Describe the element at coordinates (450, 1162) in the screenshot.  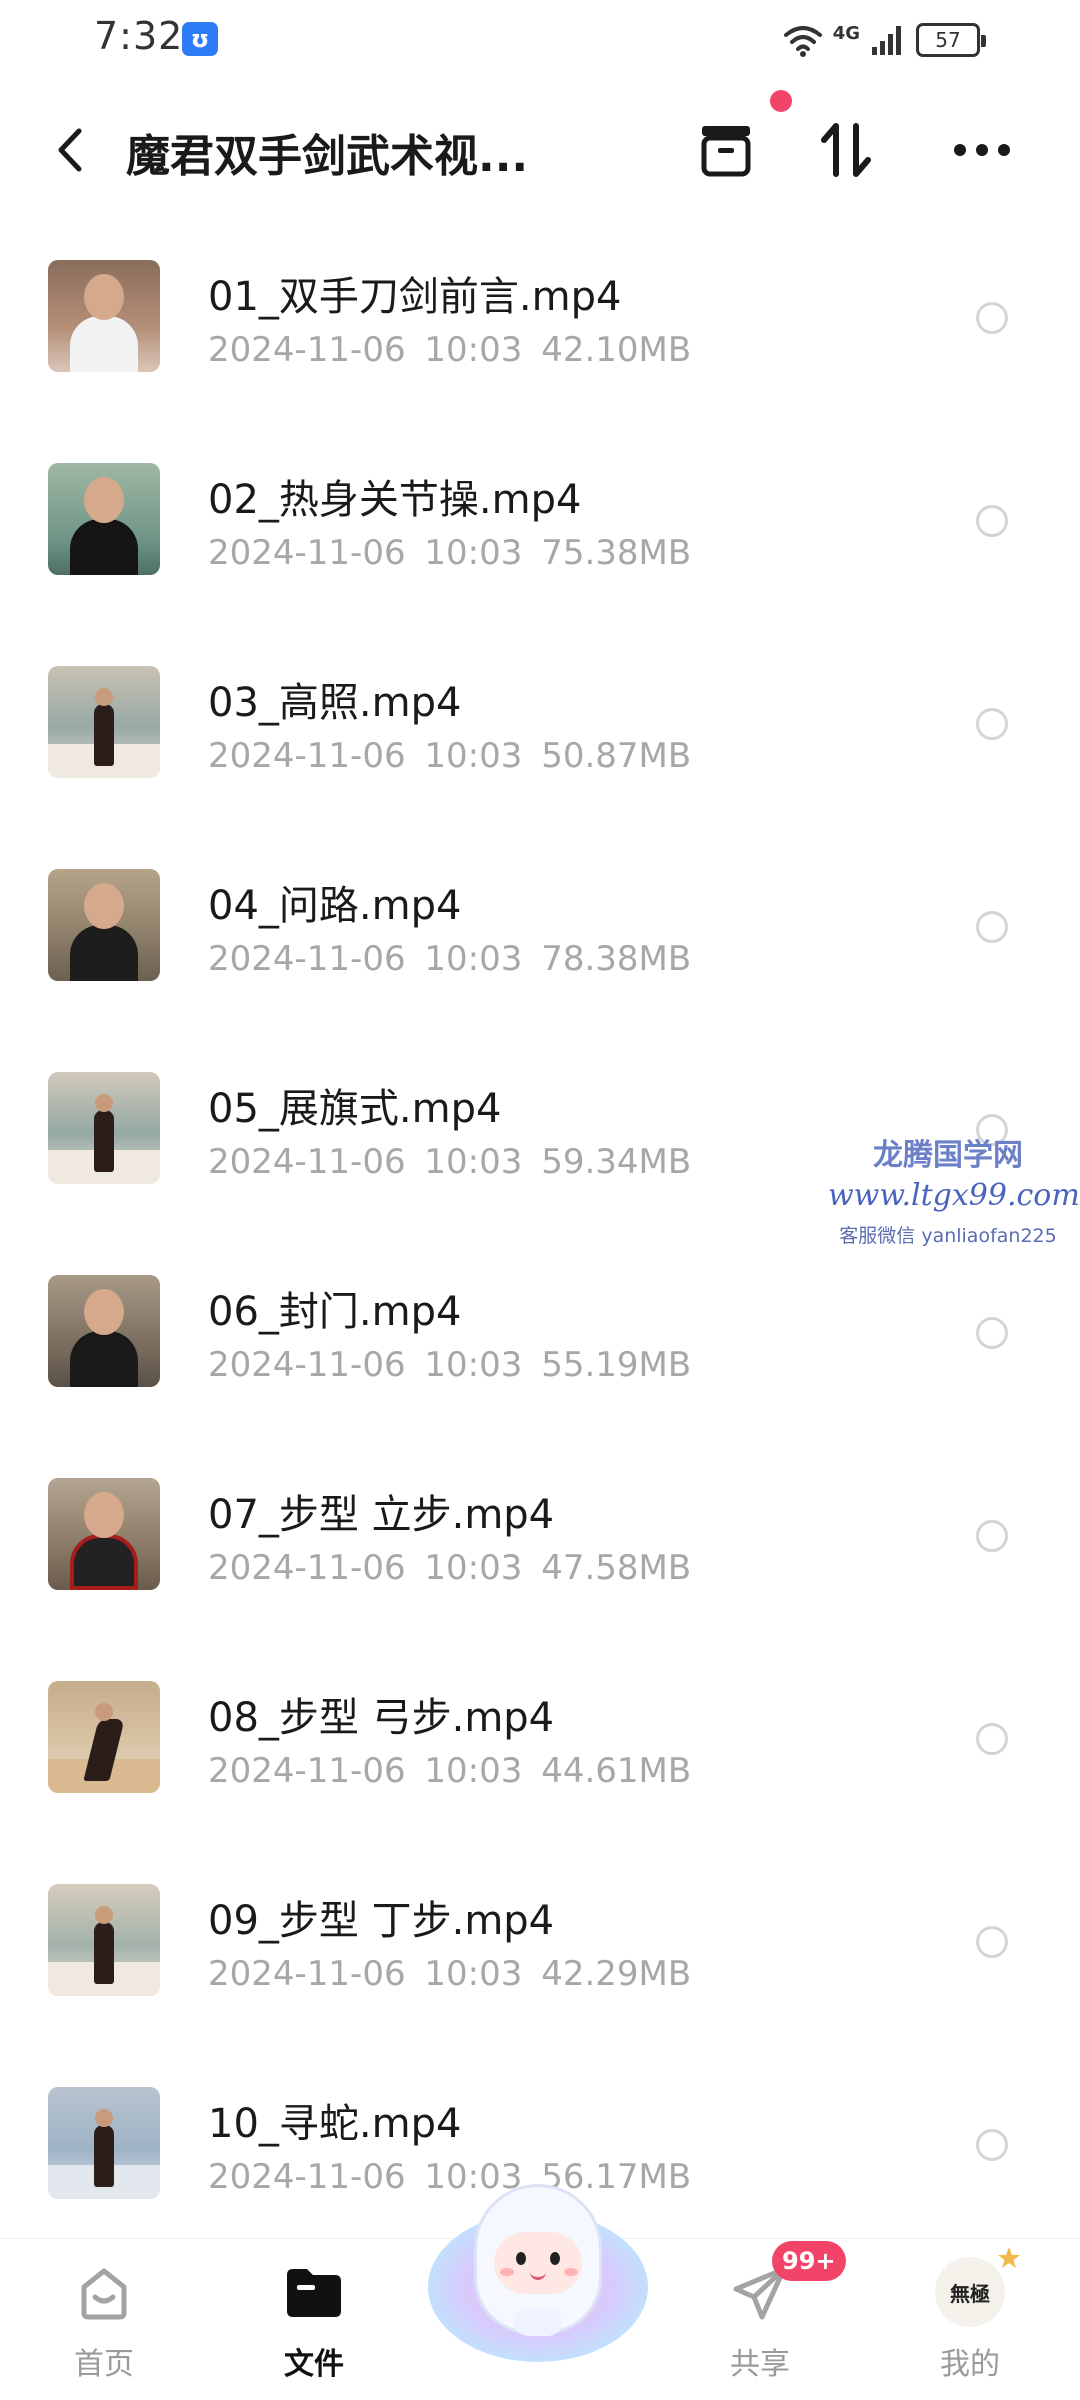
I see `file-meta: 2024-11-06 10:03 59.34MB` at that location.